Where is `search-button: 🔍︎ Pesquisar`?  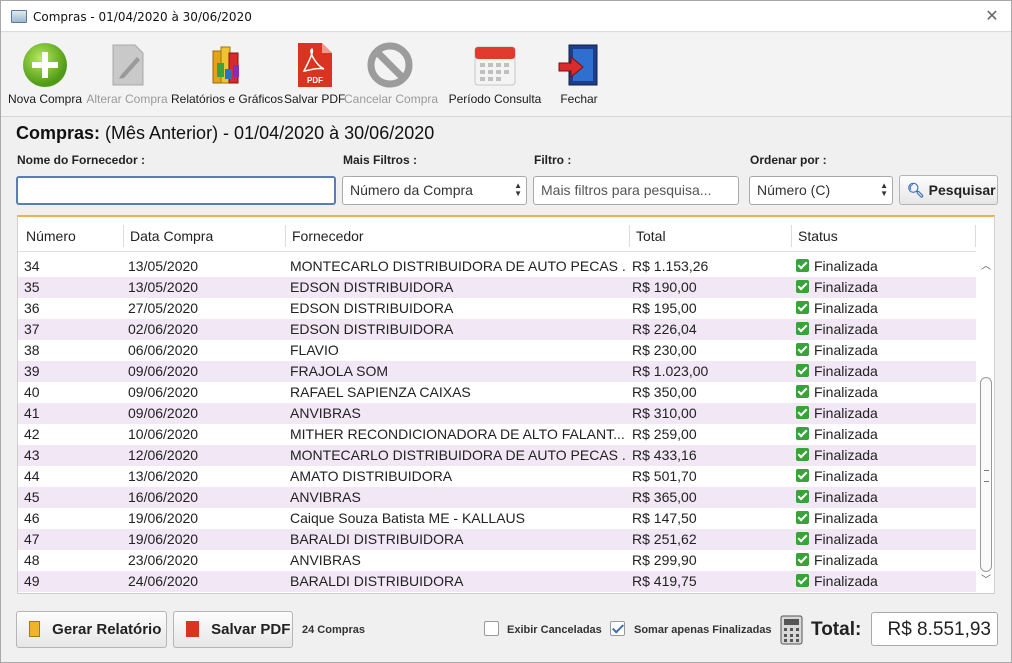
search-button: 🔍︎ Pesquisar is located at coordinates (948, 190).